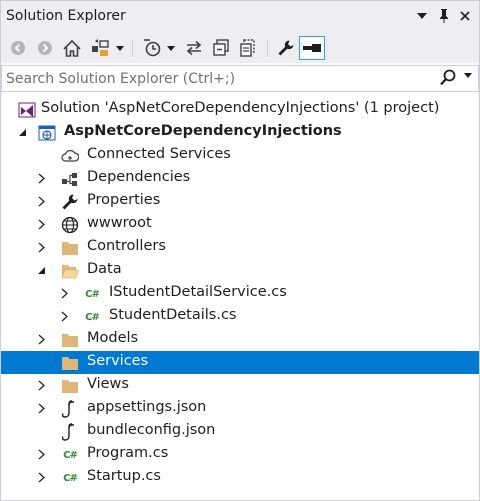 The height and width of the screenshot is (501, 480). I want to click on tree-item-label: StudentDetails.cs, so click(173, 315).